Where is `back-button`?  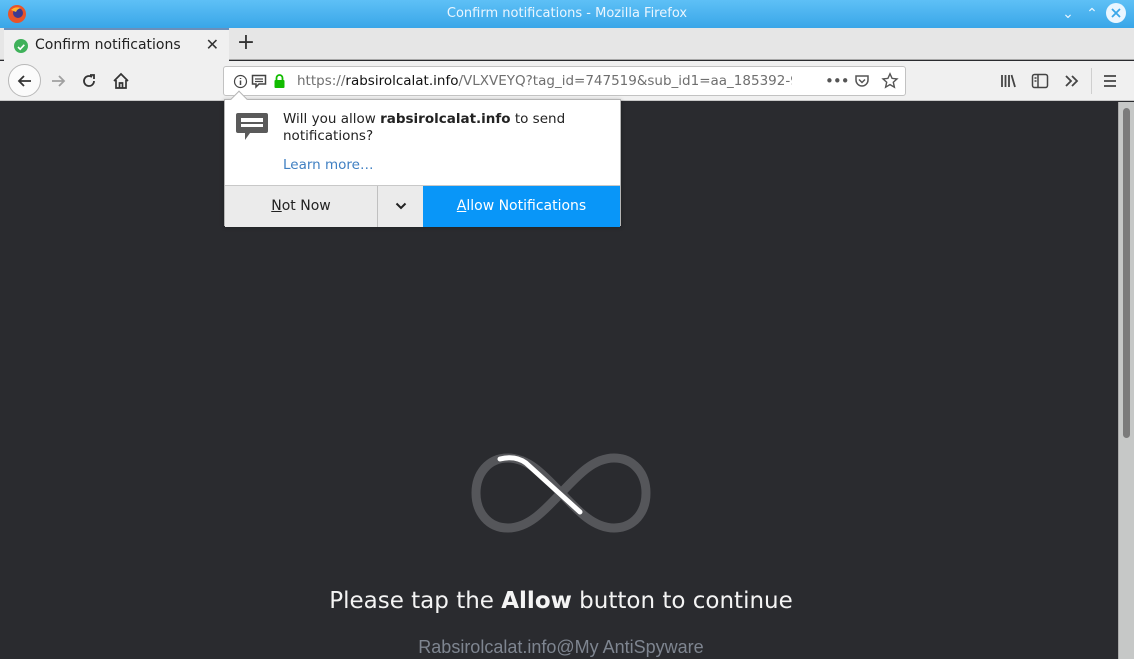 back-button is located at coordinates (24, 80).